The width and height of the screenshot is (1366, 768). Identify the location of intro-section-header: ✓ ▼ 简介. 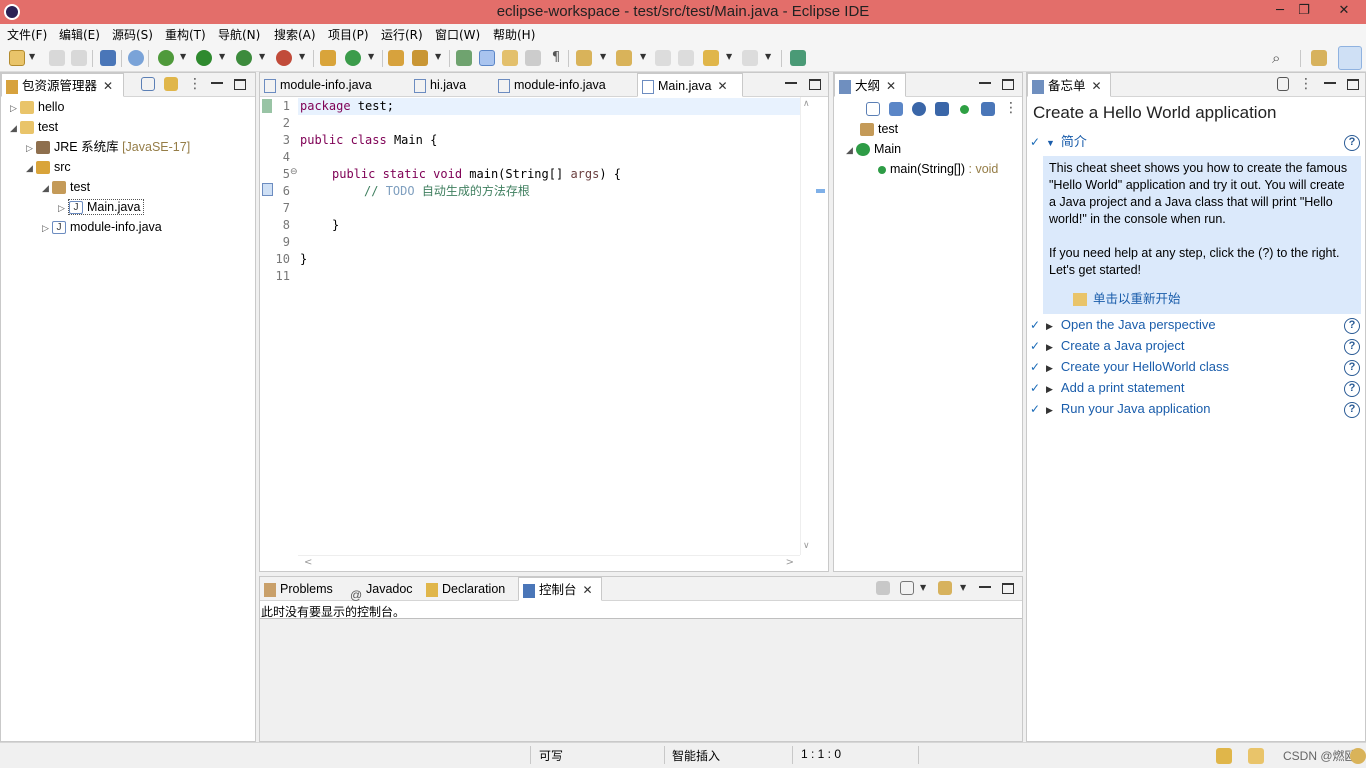
(1058, 142).